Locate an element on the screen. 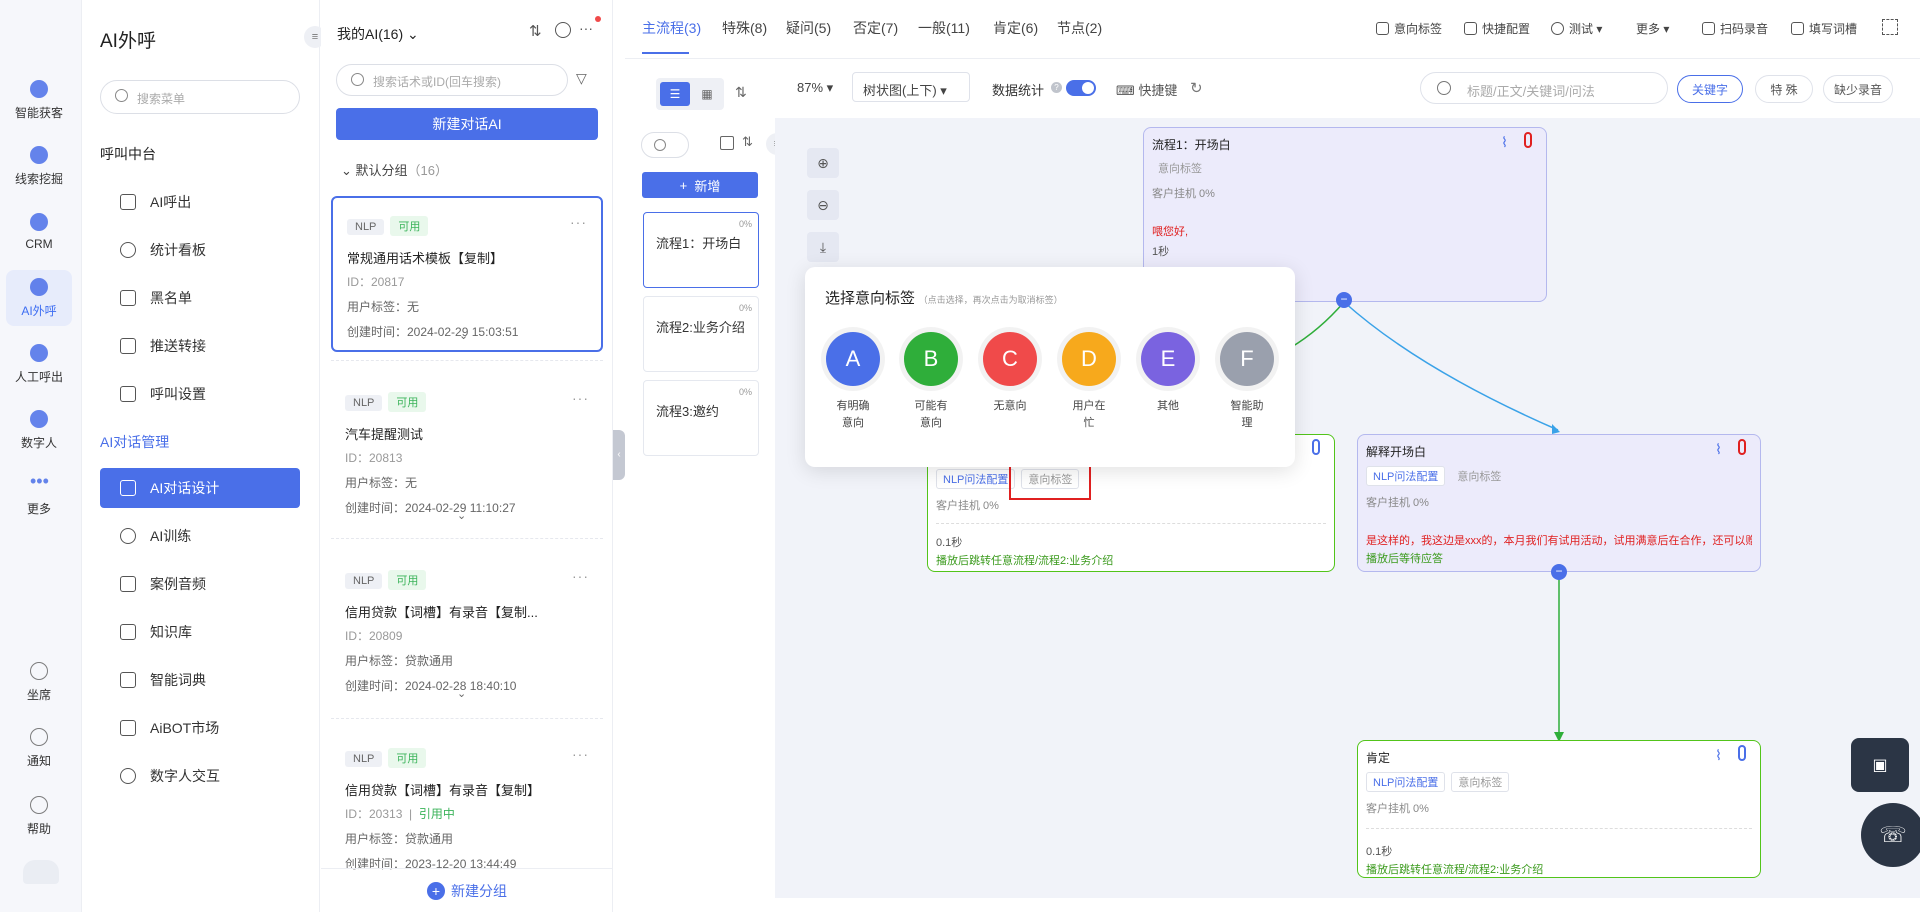 Image resolution: width=1920 pixels, height=912 pixels. zoom-out-icon: ⊖ is located at coordinates (823, 205).